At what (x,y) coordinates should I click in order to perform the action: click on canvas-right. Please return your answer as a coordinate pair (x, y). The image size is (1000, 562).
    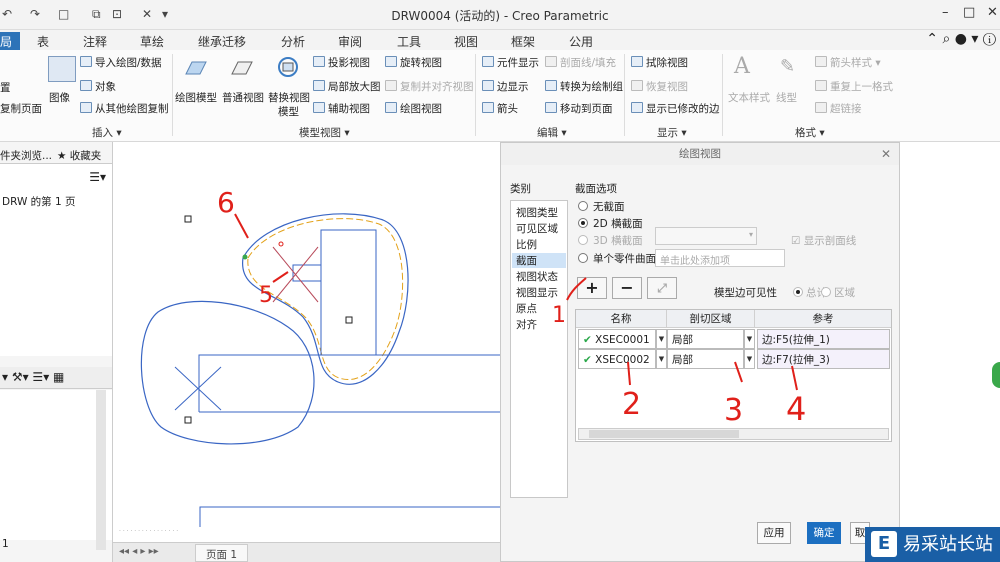
    Looking at the image, I should click on (950, 334).